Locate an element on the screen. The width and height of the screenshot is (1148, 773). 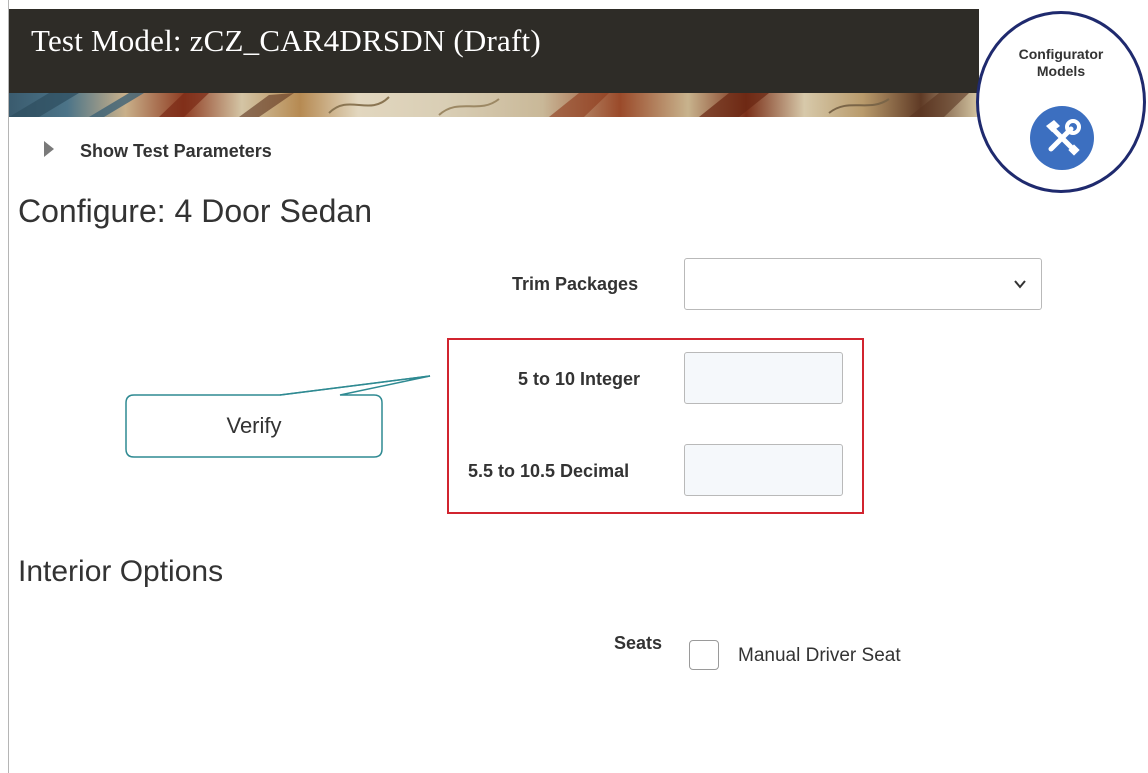
manual-driver-seat-label: Manual Driver Seat is located at coordinates (819, 656).